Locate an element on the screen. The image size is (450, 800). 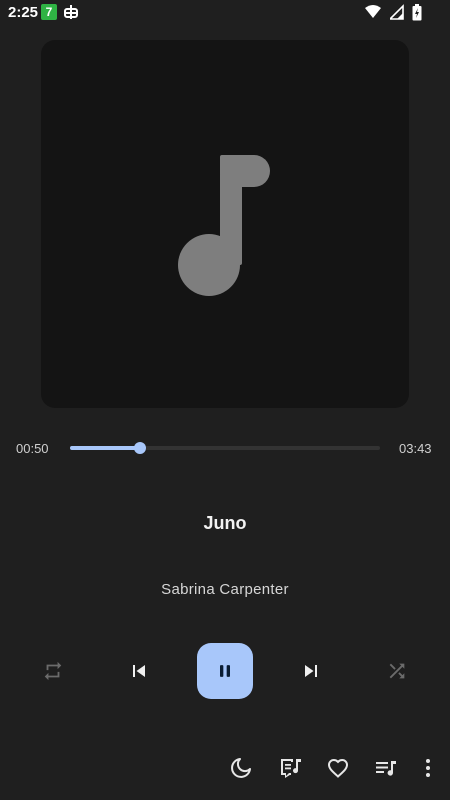
repeat-icon is located at coordinates (53, 671).